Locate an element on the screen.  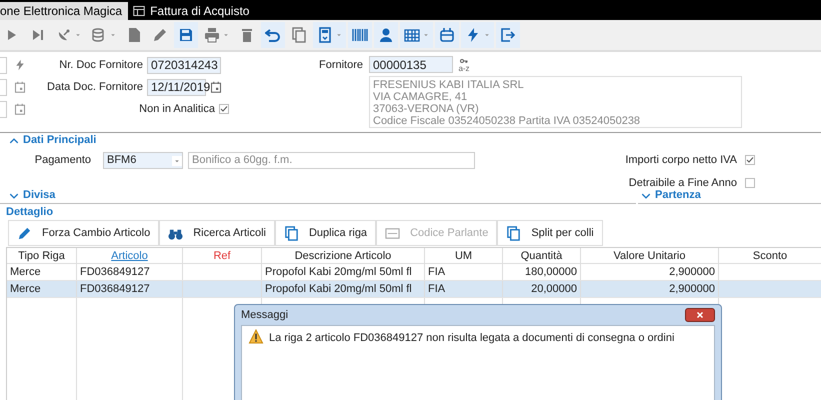
input-field: 00000135 is located at coordinates (411, 64).